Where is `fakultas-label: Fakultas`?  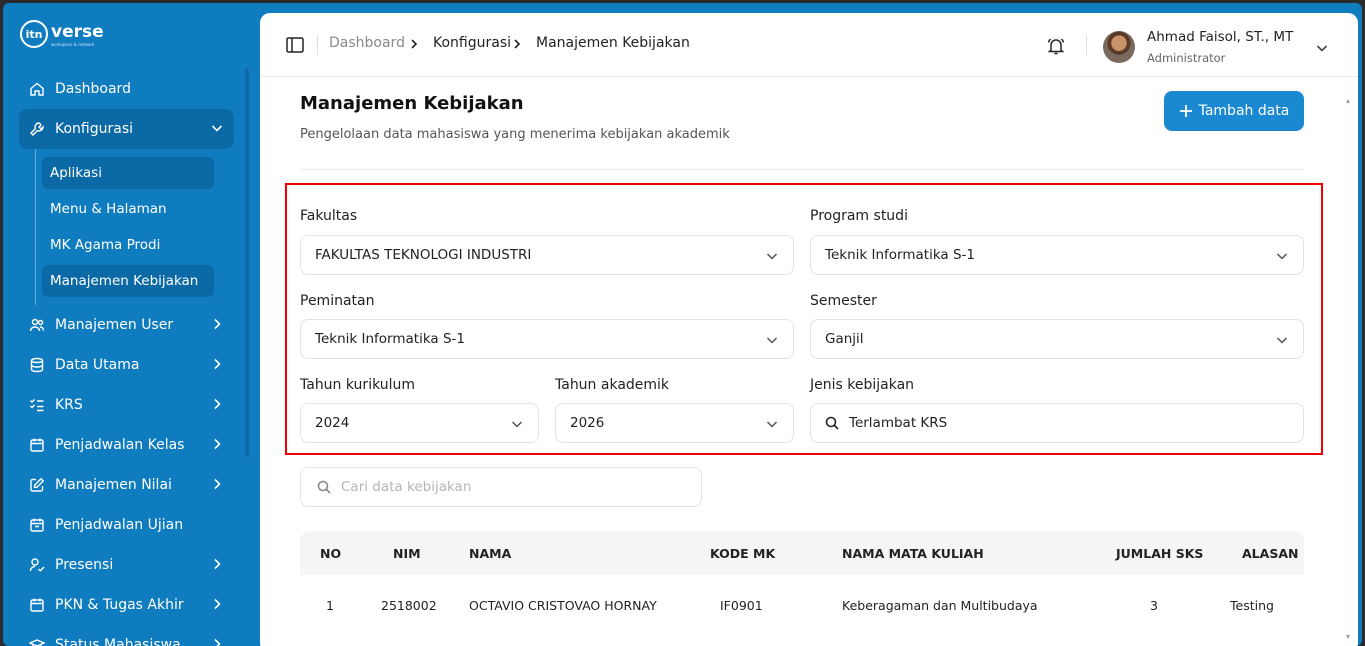 fakultas-label: Fakultas is located at coordinates (329, 216).